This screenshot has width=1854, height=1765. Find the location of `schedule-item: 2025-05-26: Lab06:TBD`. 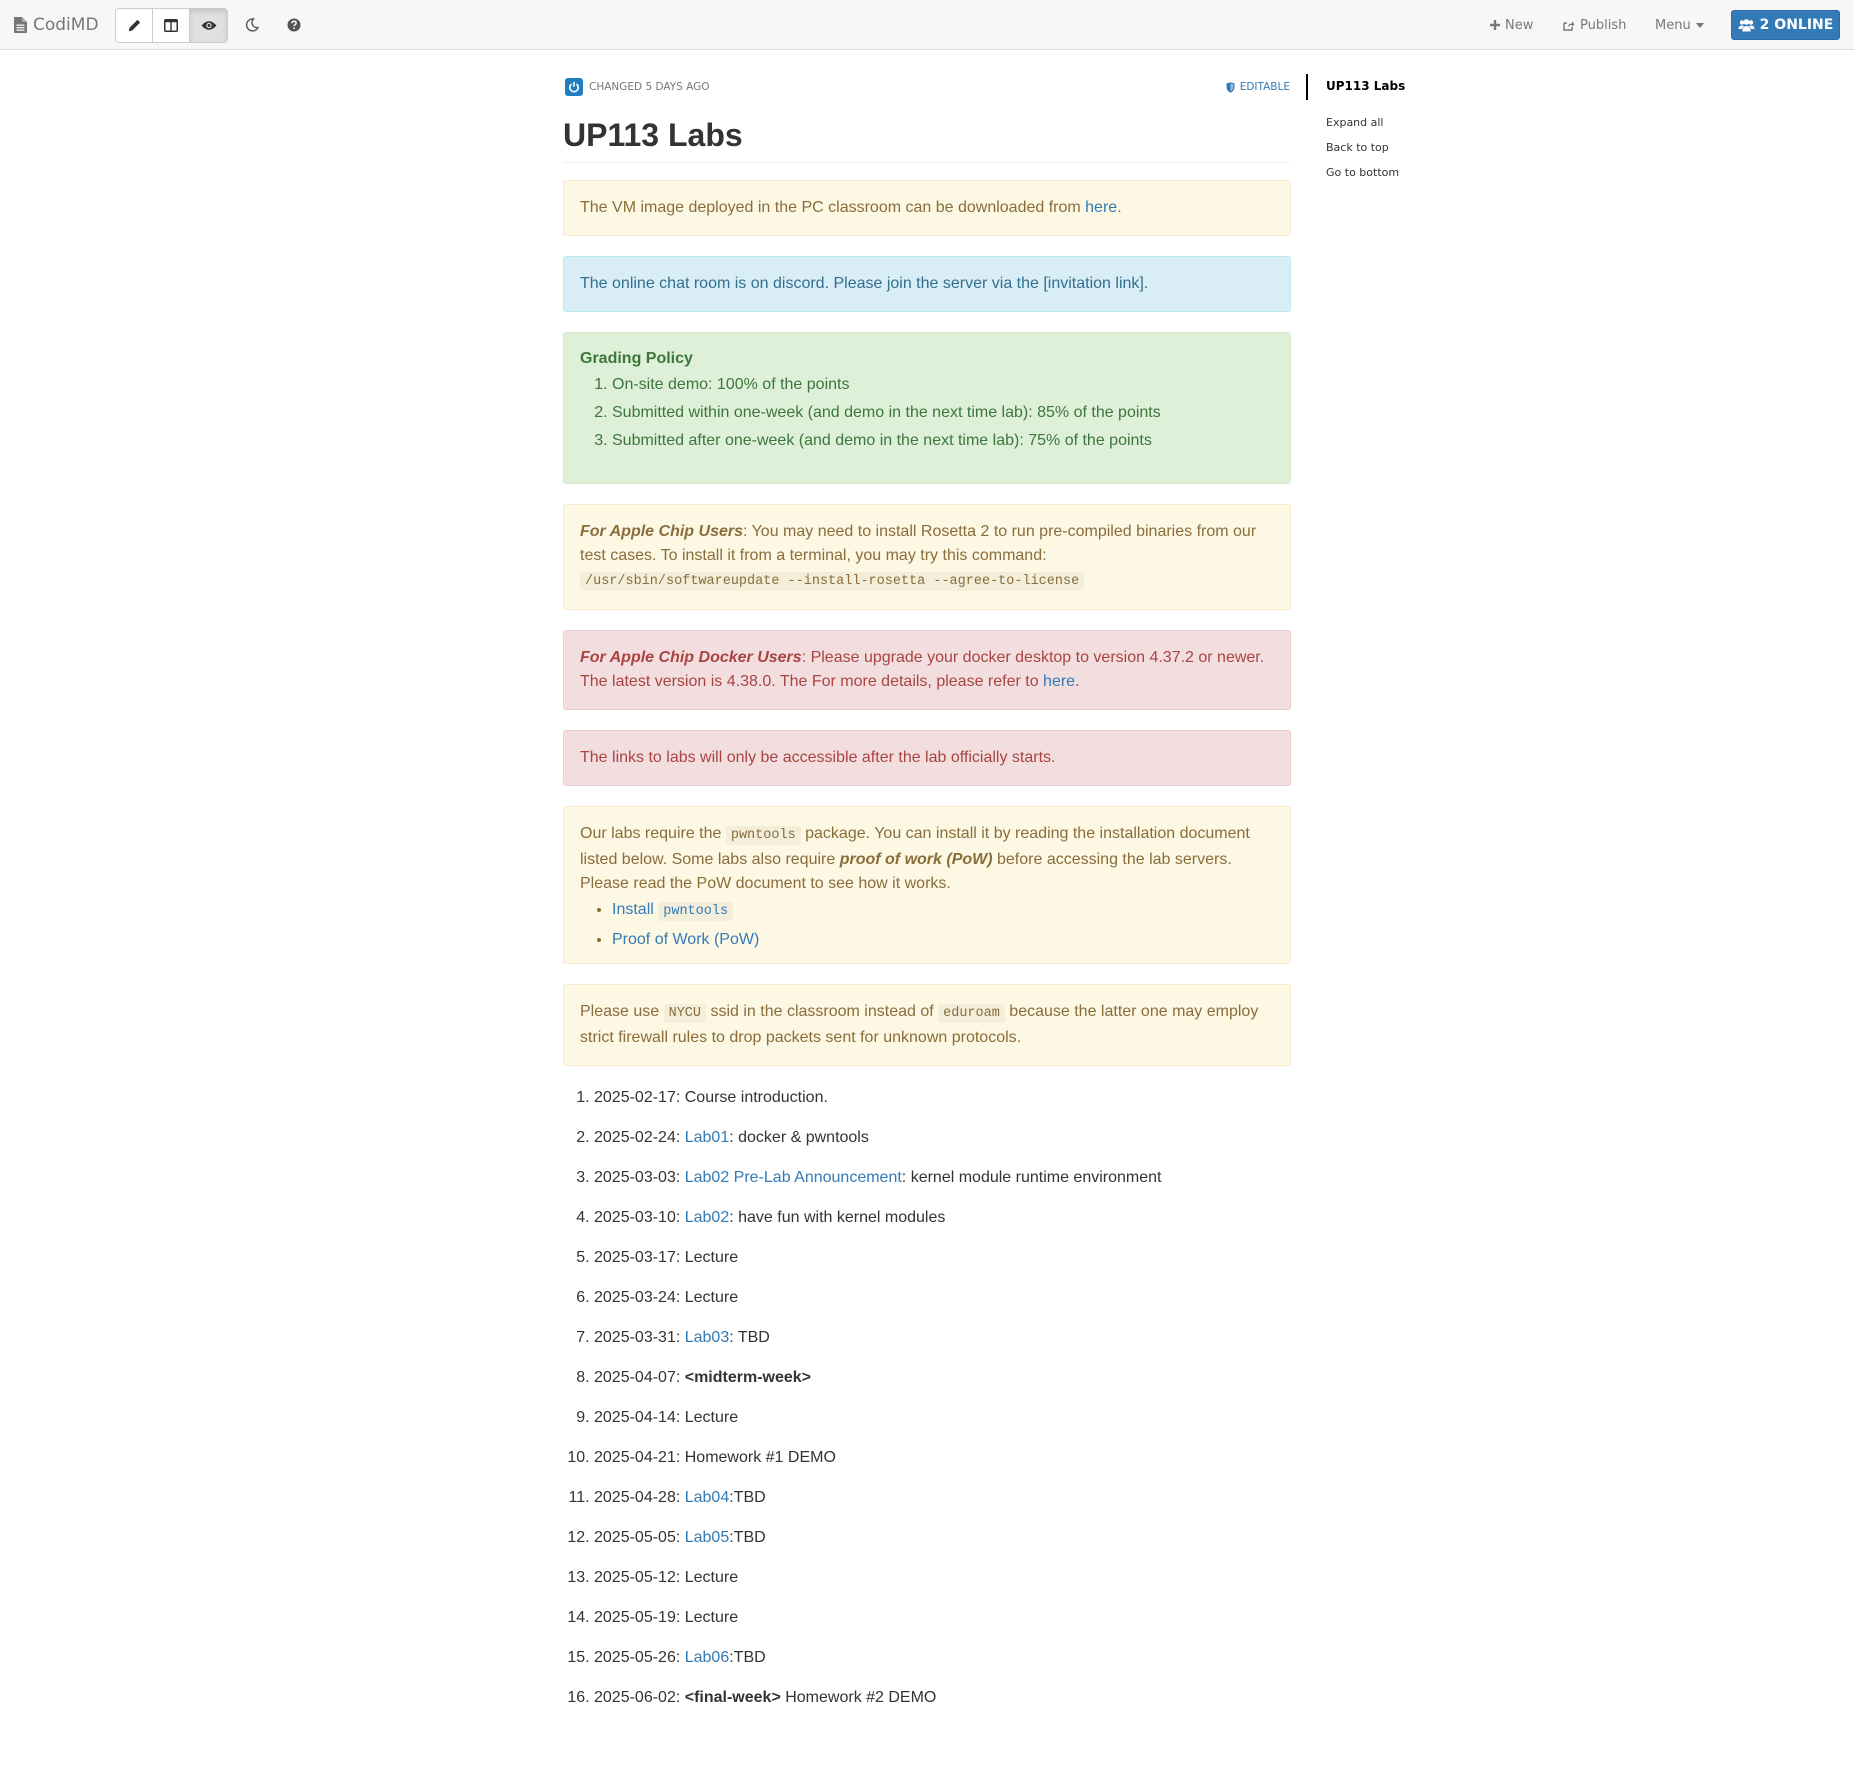

schedule-item: 2025-05-26: Lab06:TBD is located at coordinates (942, 1662).